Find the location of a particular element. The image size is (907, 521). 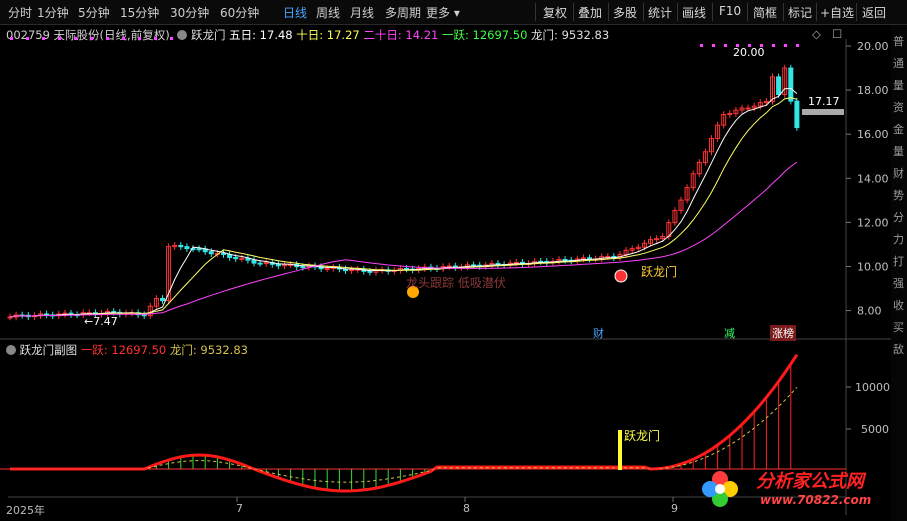

add-favorite-button: +自选 is located at coordinates (837, 12).